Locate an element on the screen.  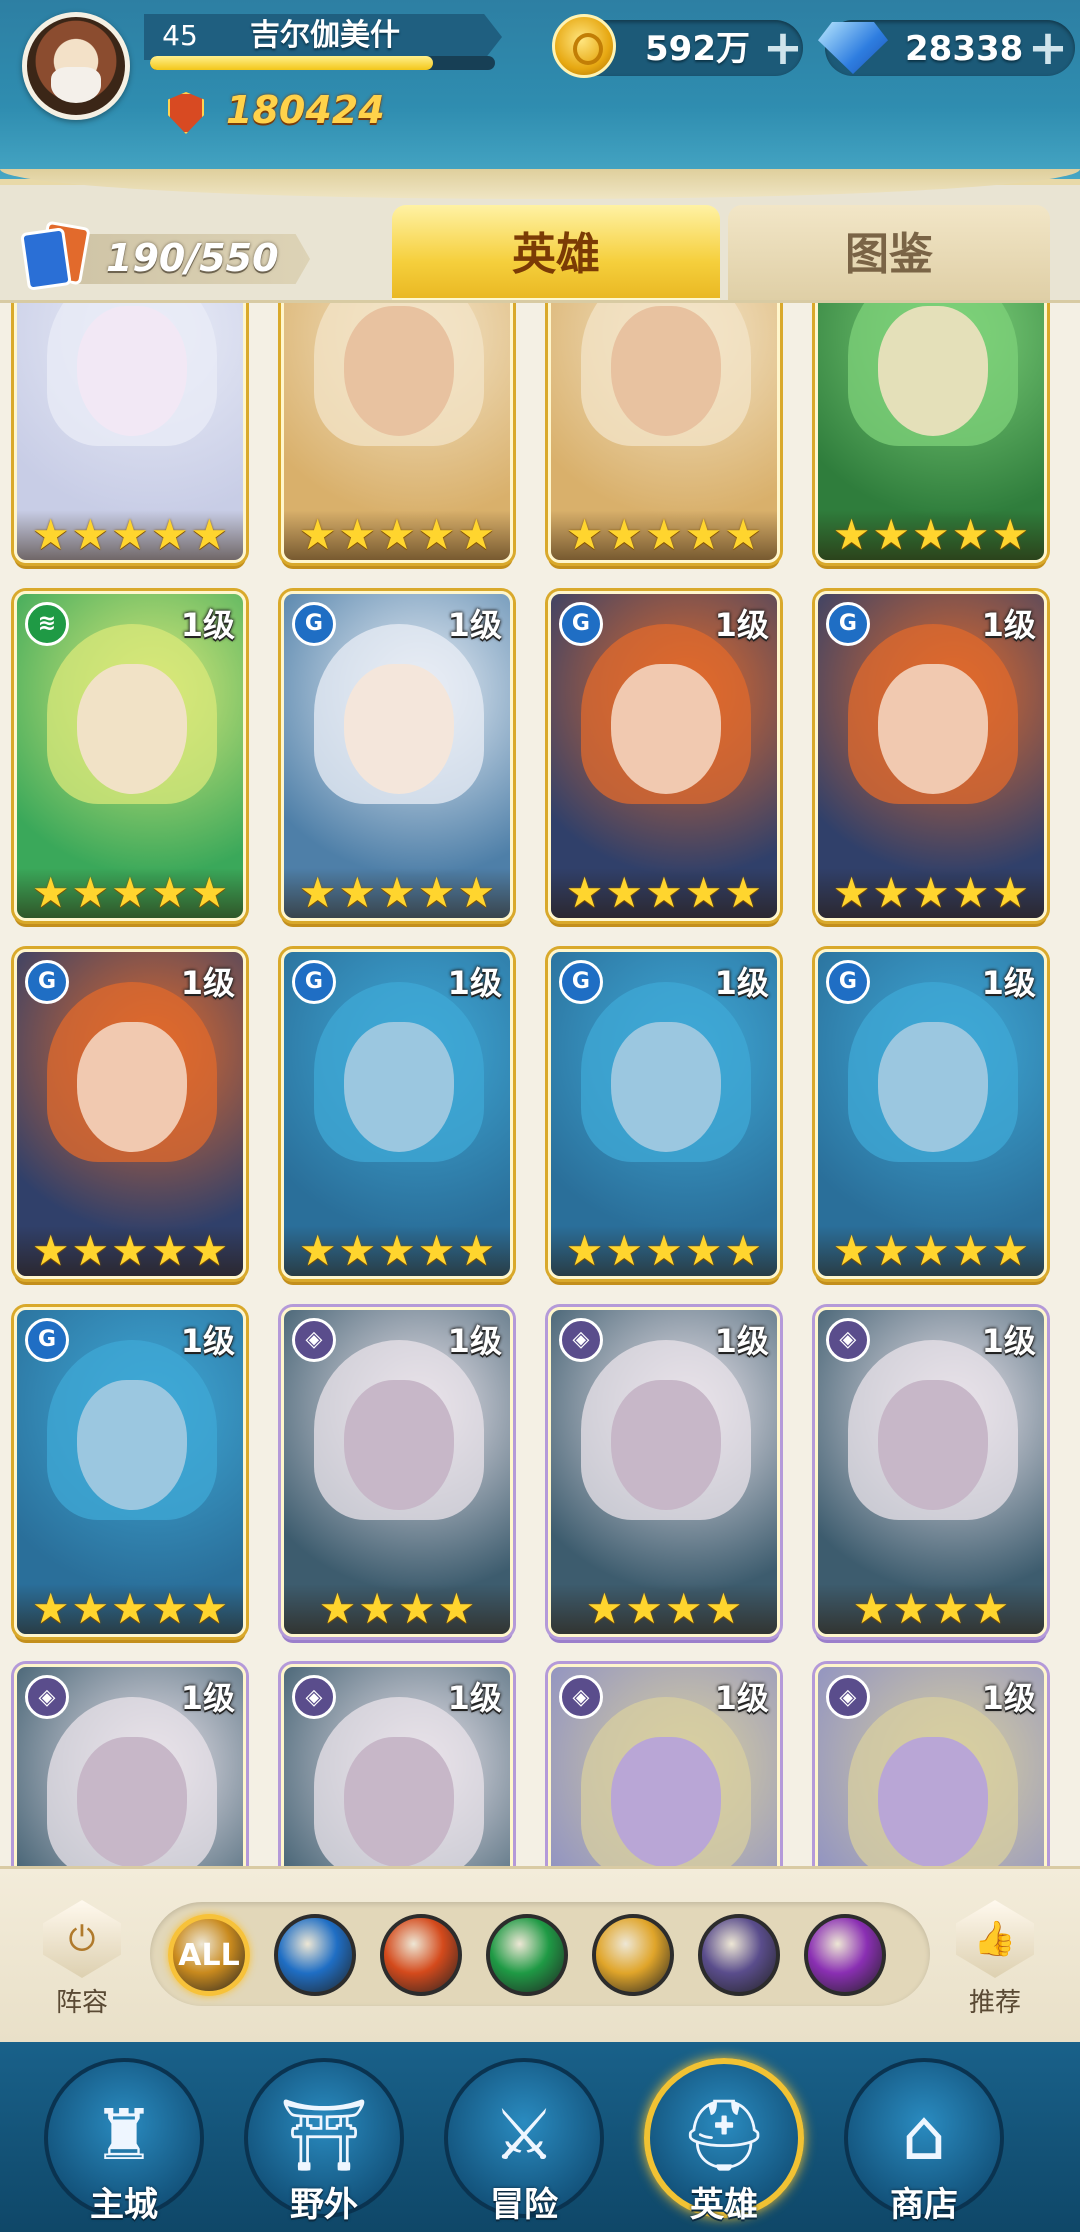
filter-dark-button is located at coordinates (739, 1955).